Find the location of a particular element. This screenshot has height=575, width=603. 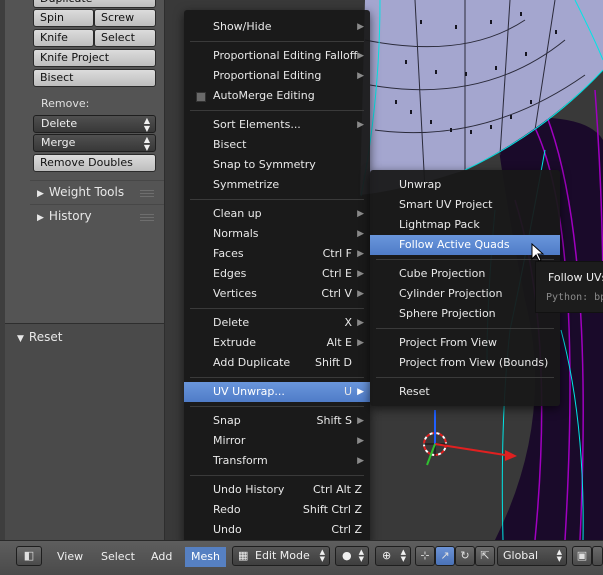

menu-item-label: Transform is located at coordinates (240, 460).